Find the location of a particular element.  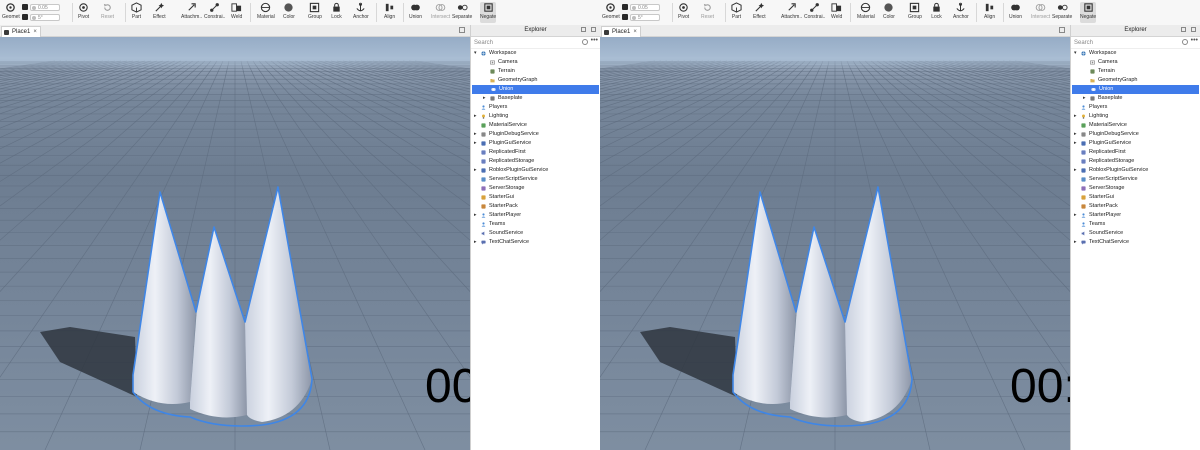

tree-item-materialservice: MaterialService is located at coordinates (535, 125).